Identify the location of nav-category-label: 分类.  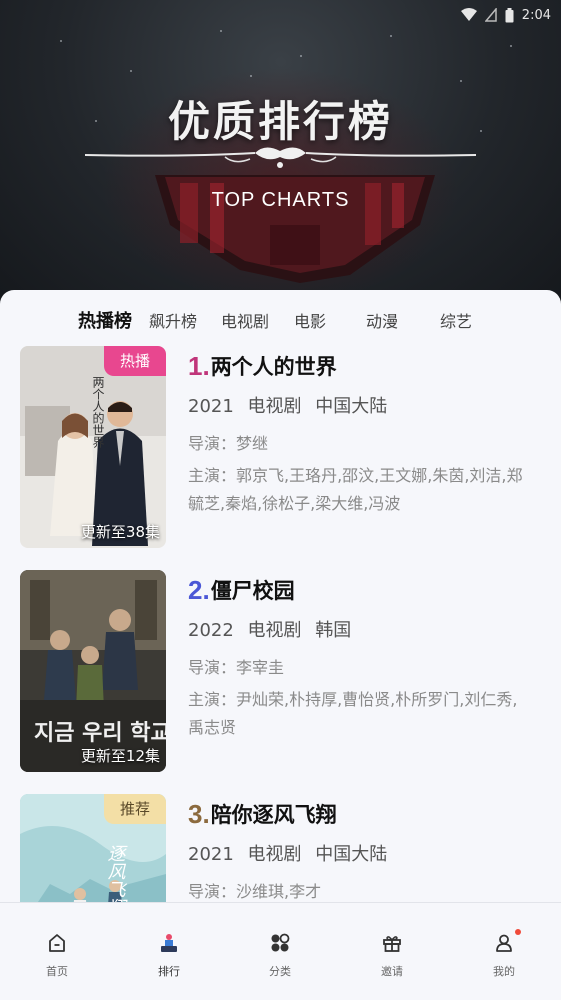
(280, 971).